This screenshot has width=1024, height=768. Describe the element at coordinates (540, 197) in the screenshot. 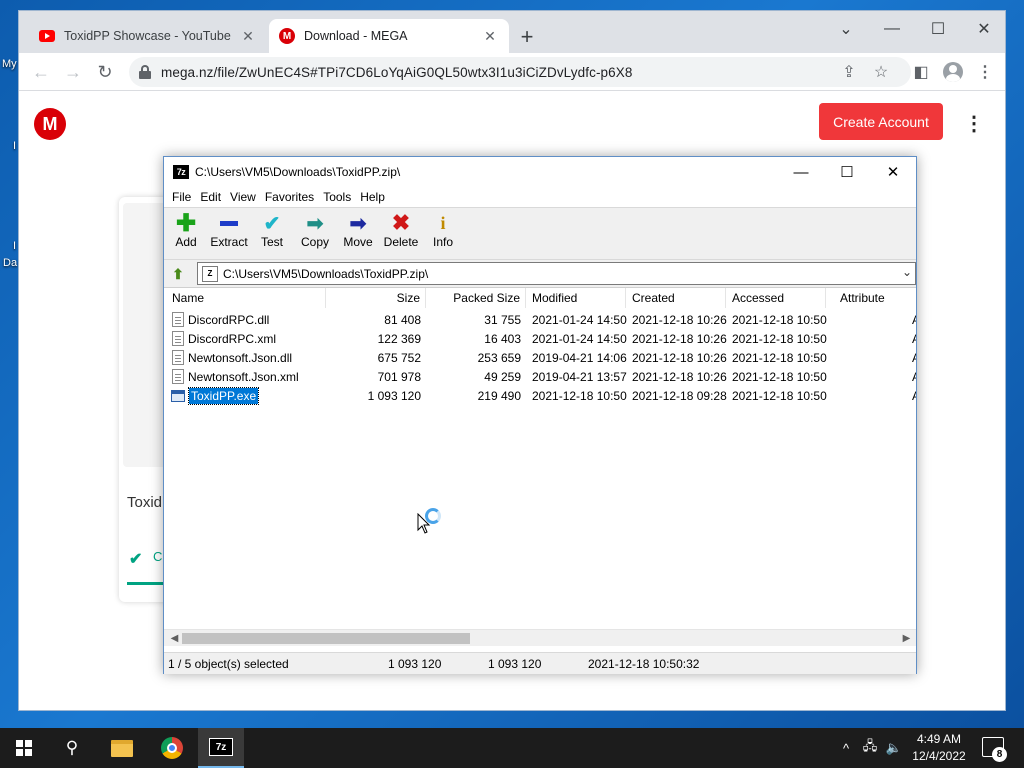

I see `menu-bar: File Edit View Favorites Tools Help` at that location.